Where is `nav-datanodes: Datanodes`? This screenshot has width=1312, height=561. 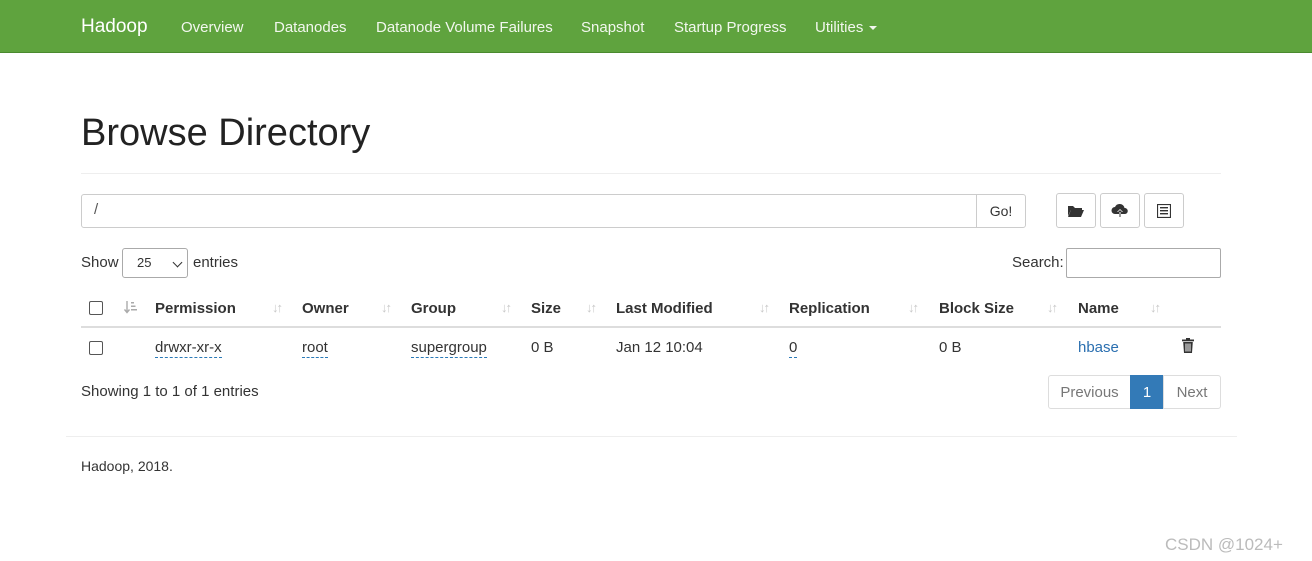 nav-datanodes: Datanodes is located at coordinates (310, 27).